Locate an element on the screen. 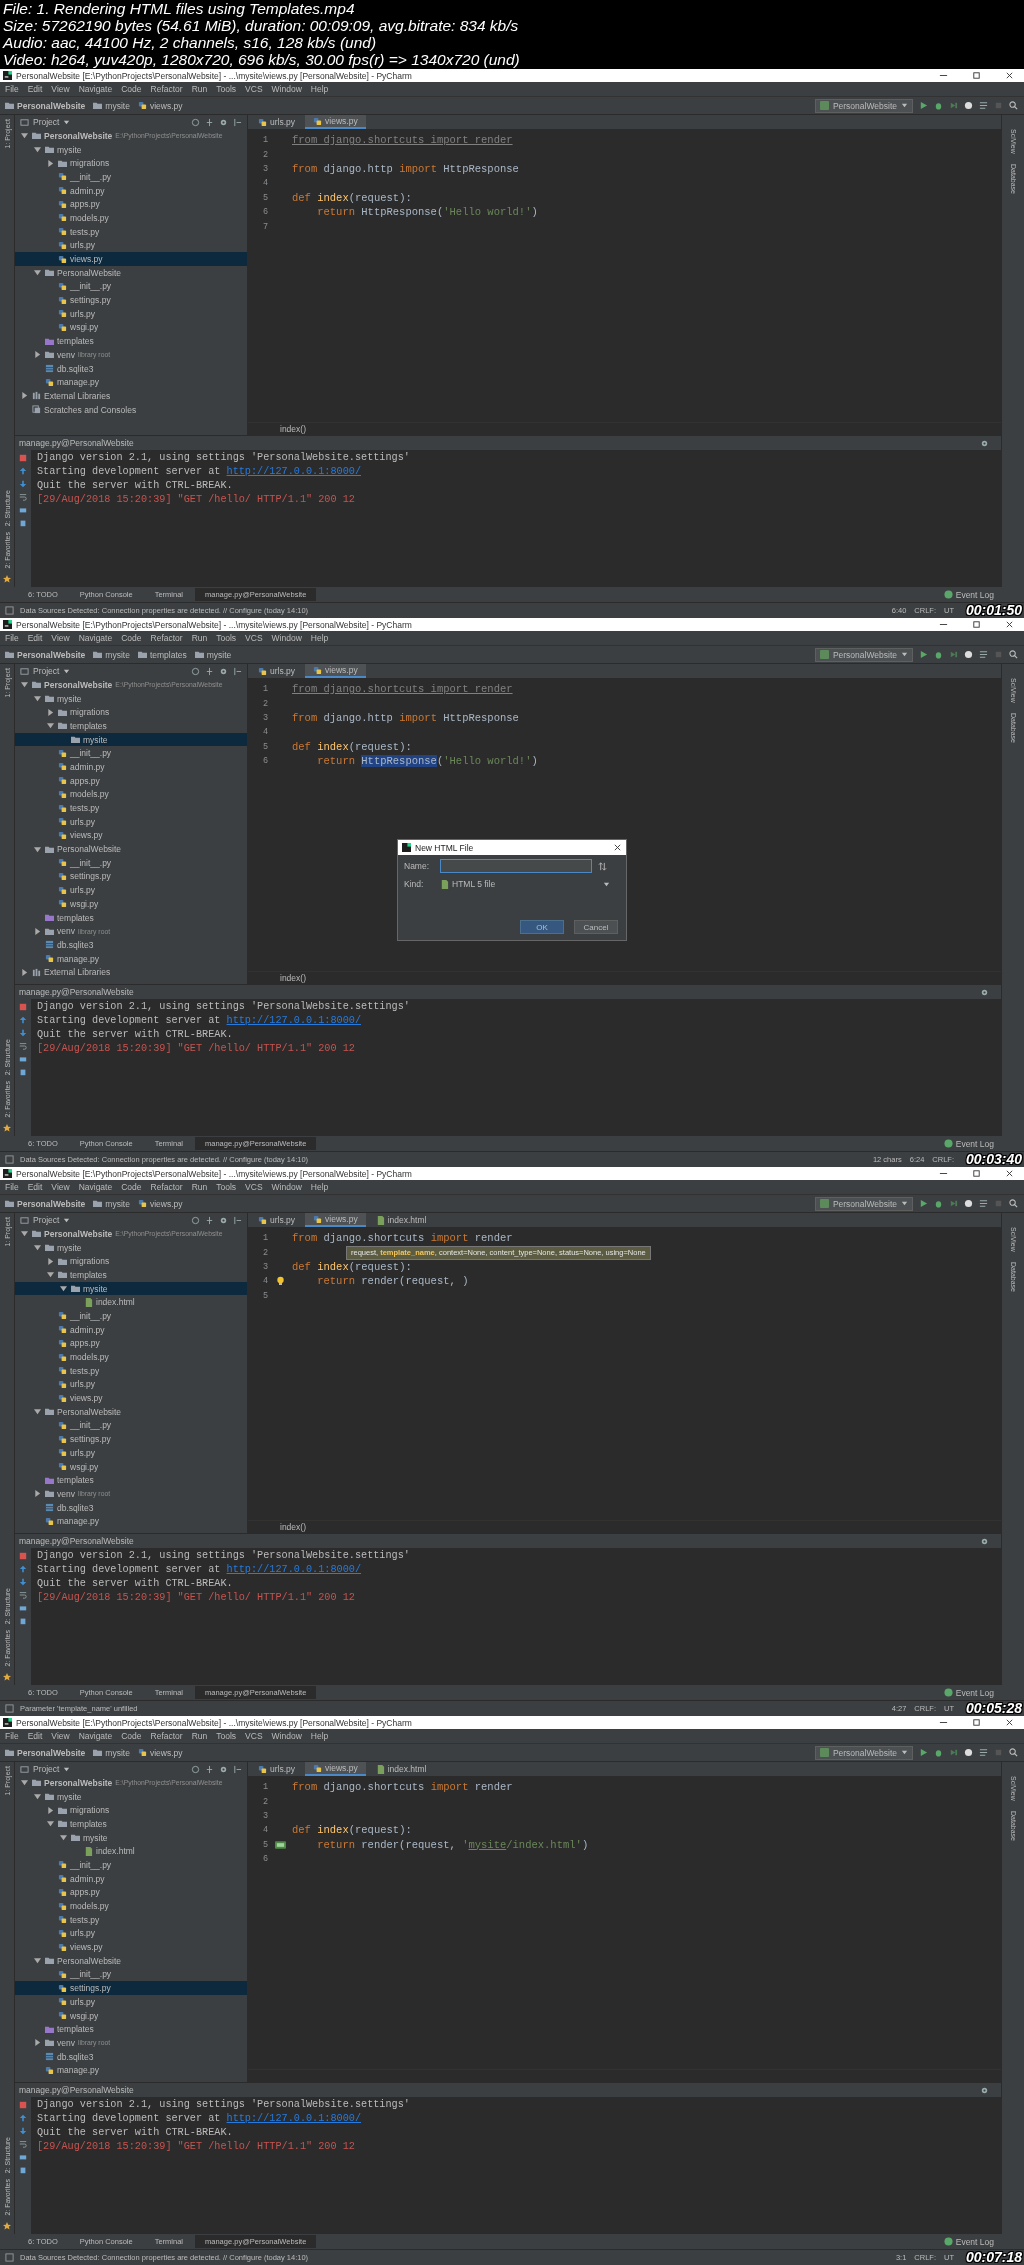  tree-item: manage.py is located at coordinates (131, 2070).